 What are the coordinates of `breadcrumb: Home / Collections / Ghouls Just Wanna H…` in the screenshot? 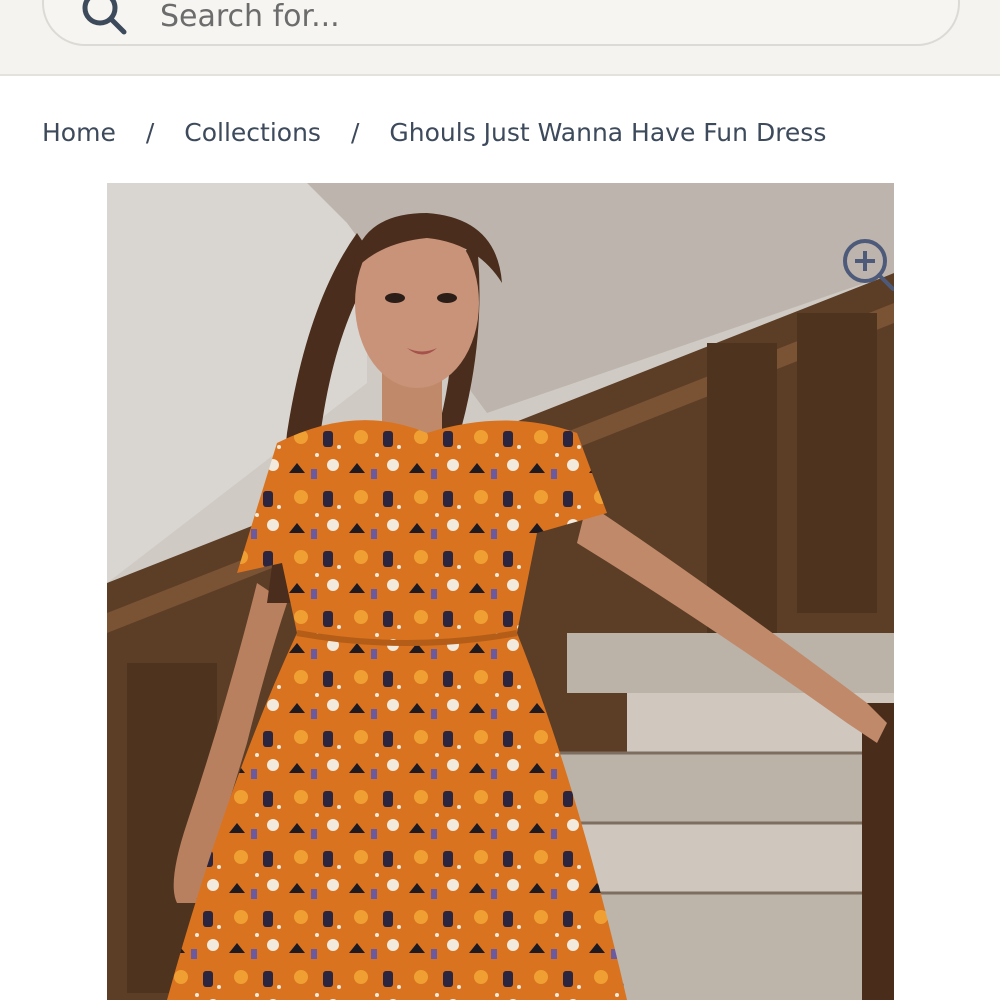 It's located at (434, 132).